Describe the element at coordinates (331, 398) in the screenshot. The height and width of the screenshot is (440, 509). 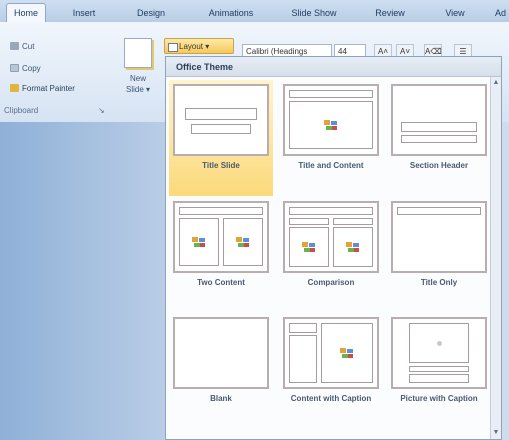
I see `layout-label: Content with Caption` at that location.